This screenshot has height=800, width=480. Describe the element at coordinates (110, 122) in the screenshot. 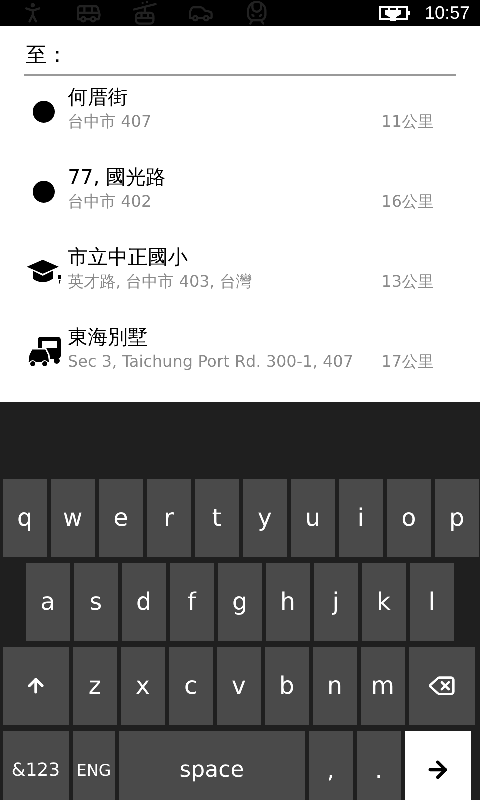

I see `place-address: 台中市 407` at that location.